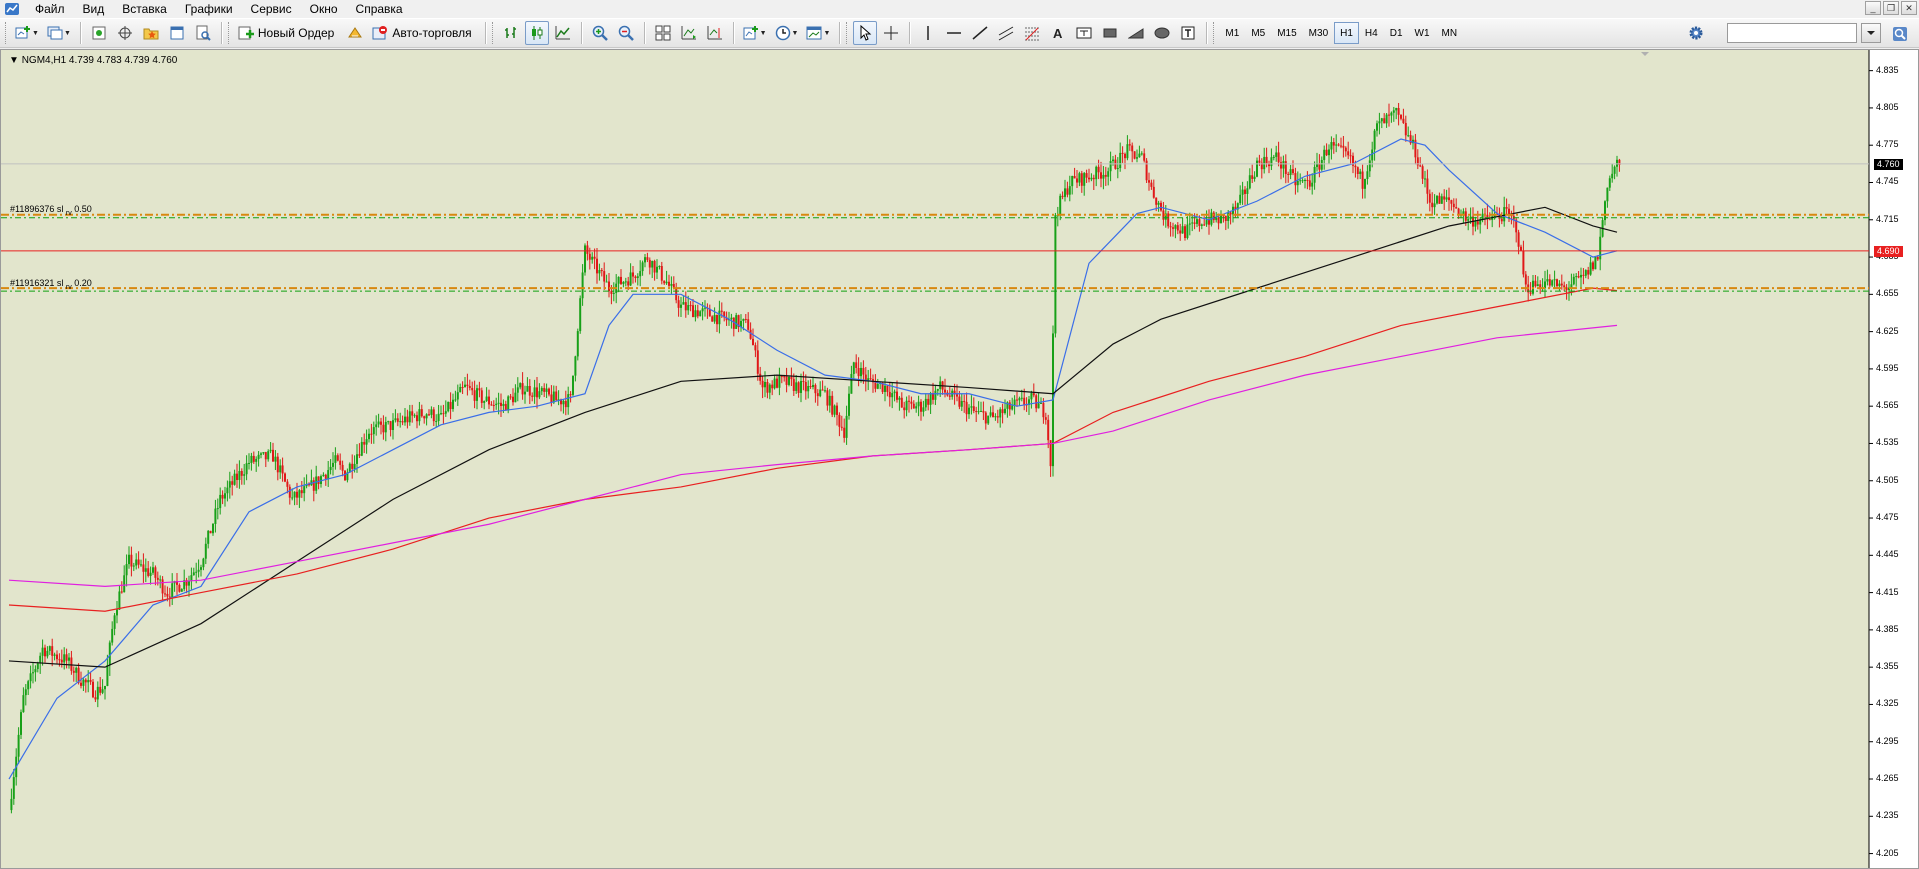  I want to click on timeframe-m5: M5, so click(1258, 33).